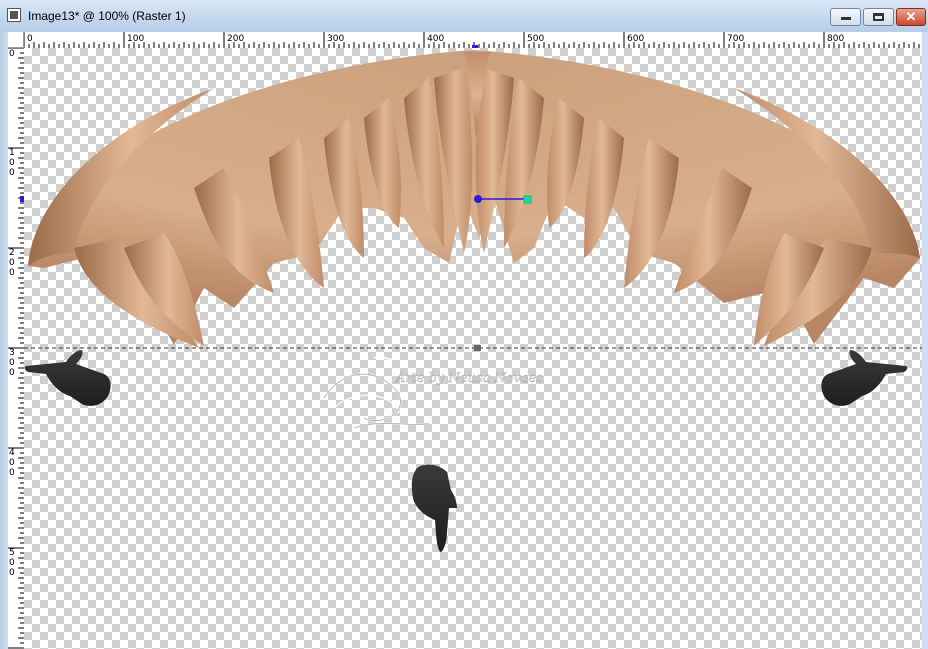 The image size is (928, 649). What do you see at coordinates (67, 378) in the screenshot?
I see `left-pointing-hand-icon` at bounding box center [67, 378].